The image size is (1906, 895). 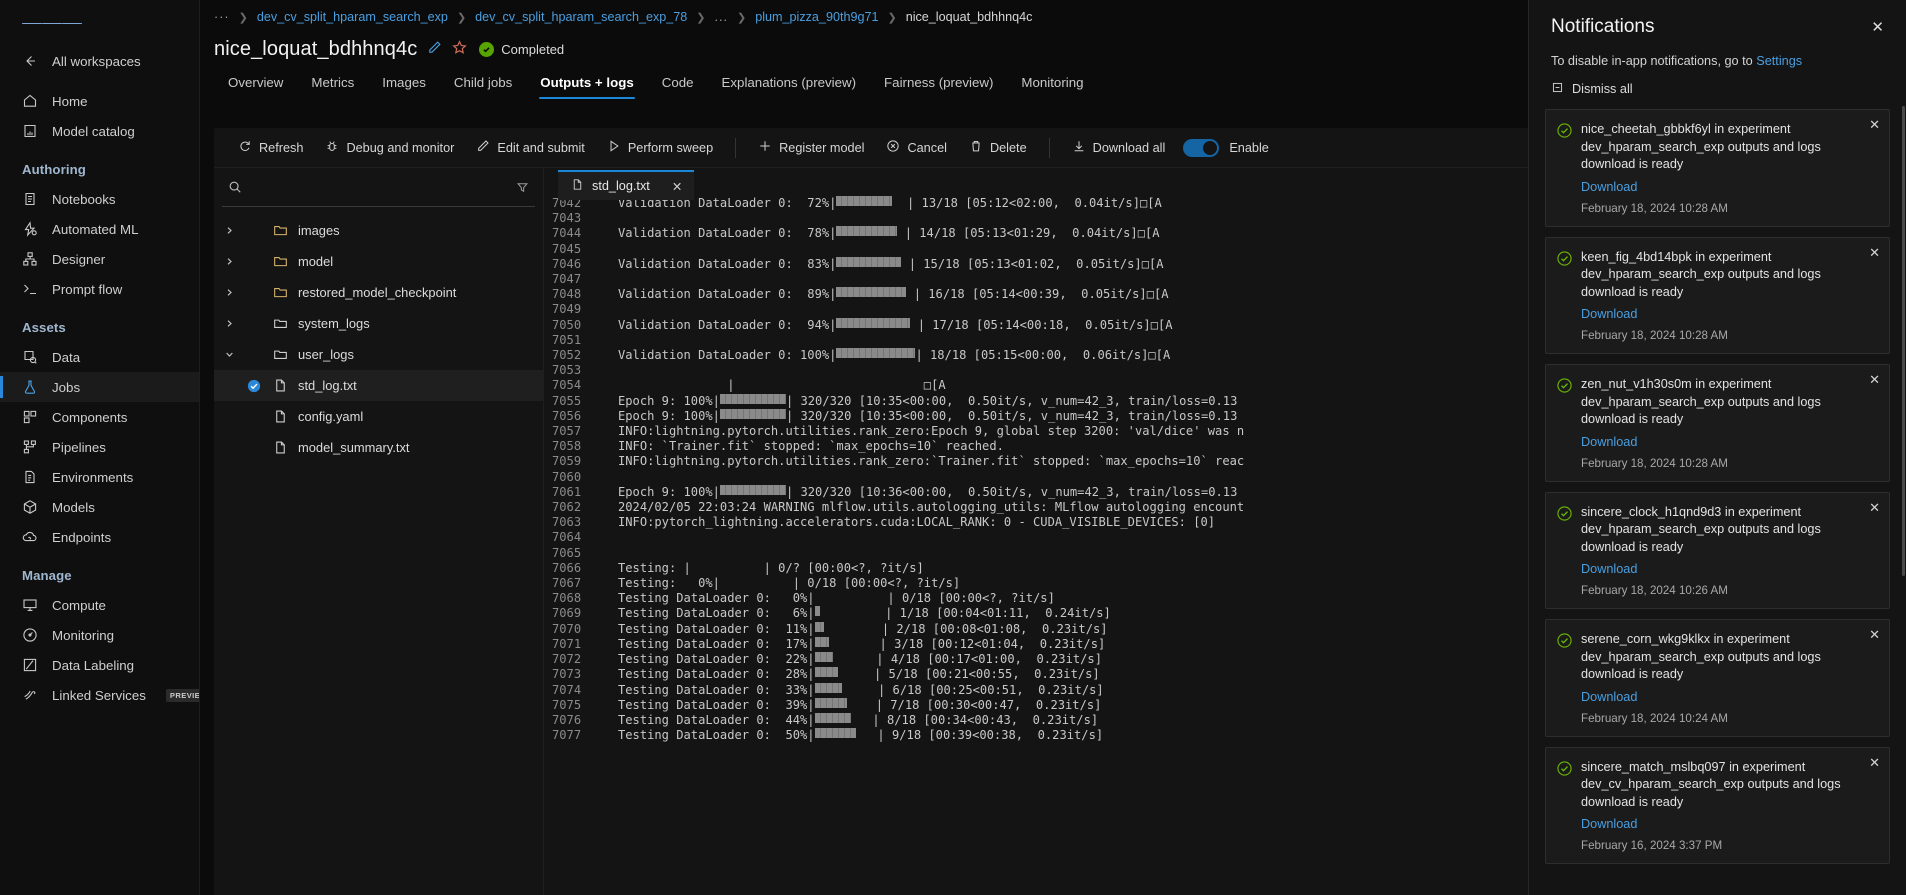 What do you see at coordinates (998, 147) in the screenshot?
I see `delete-button: Delete` at bounding box center [998, 147].